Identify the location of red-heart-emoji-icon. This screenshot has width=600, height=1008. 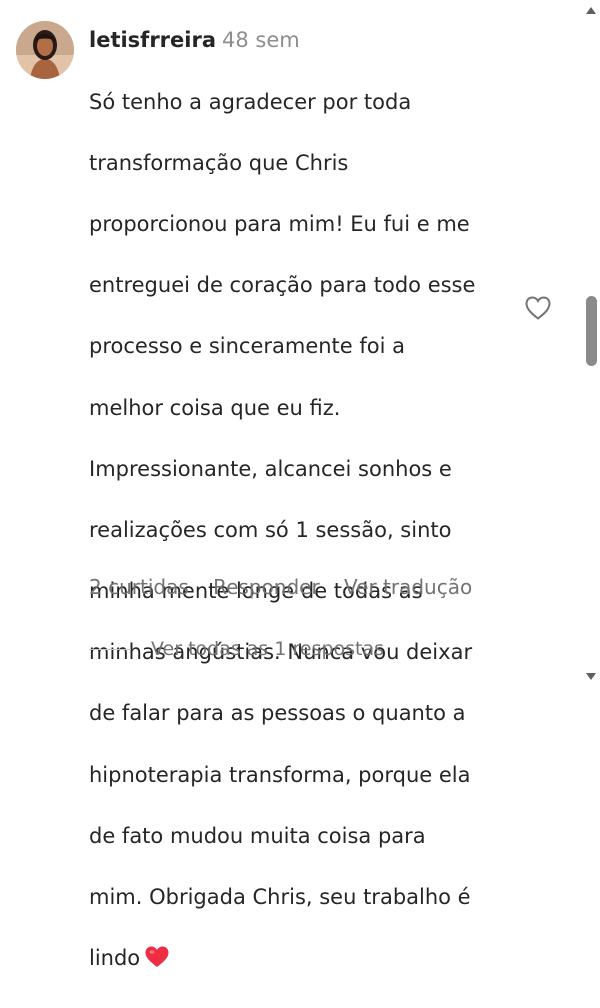
(157, 961).